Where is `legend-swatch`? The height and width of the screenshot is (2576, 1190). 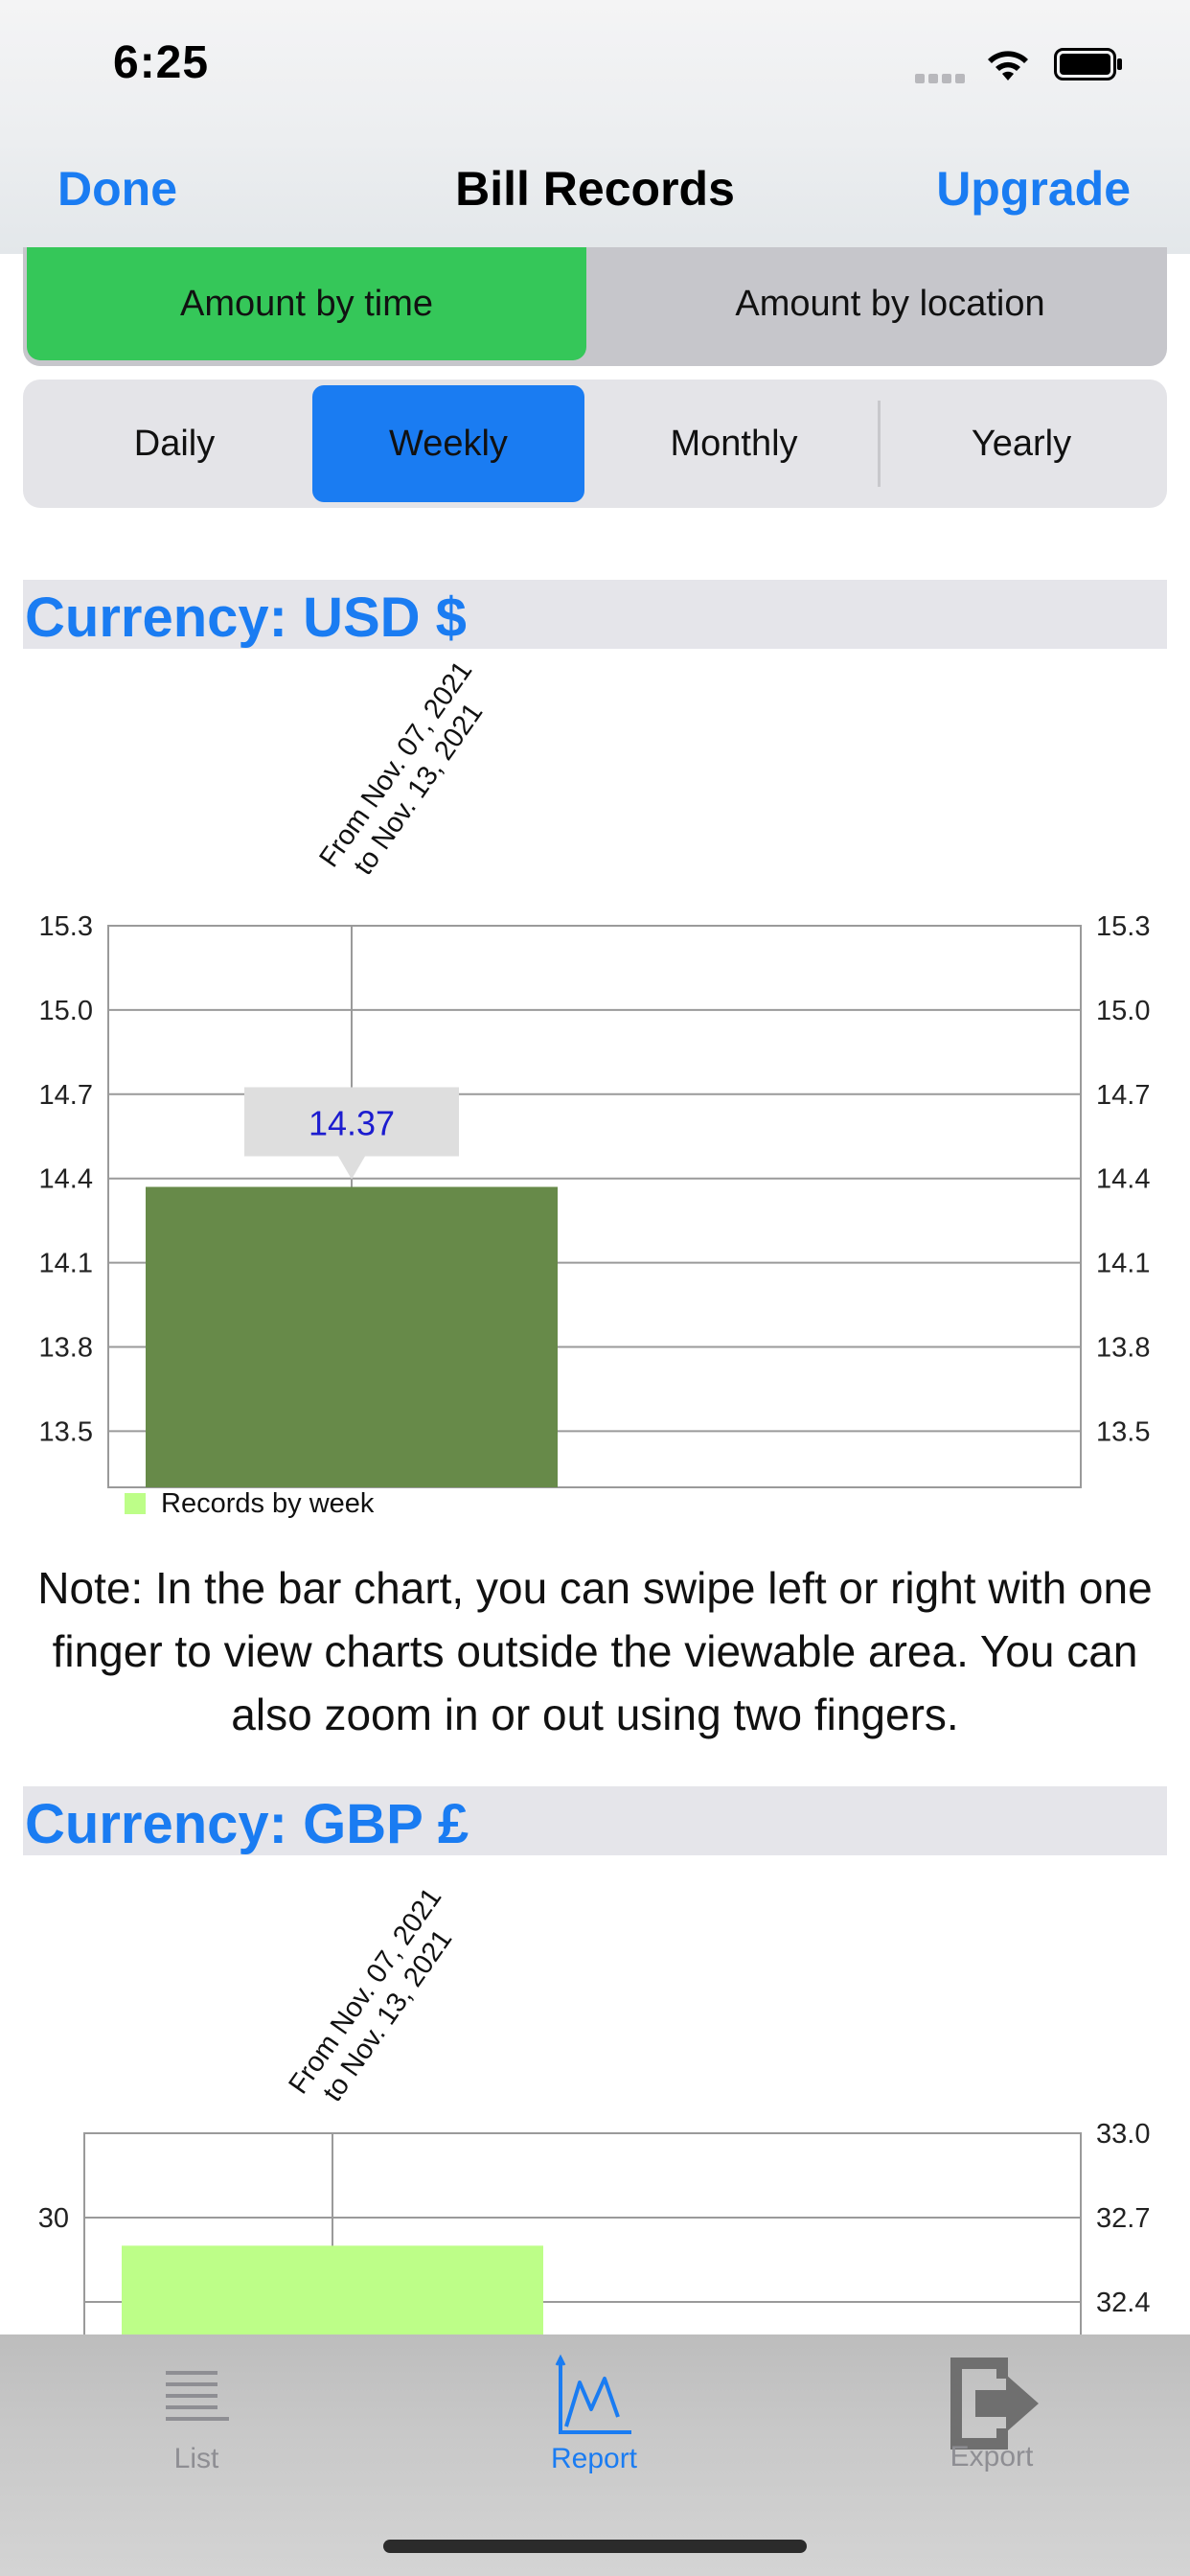 legend-swatch is located at coordinates (136, 1503).